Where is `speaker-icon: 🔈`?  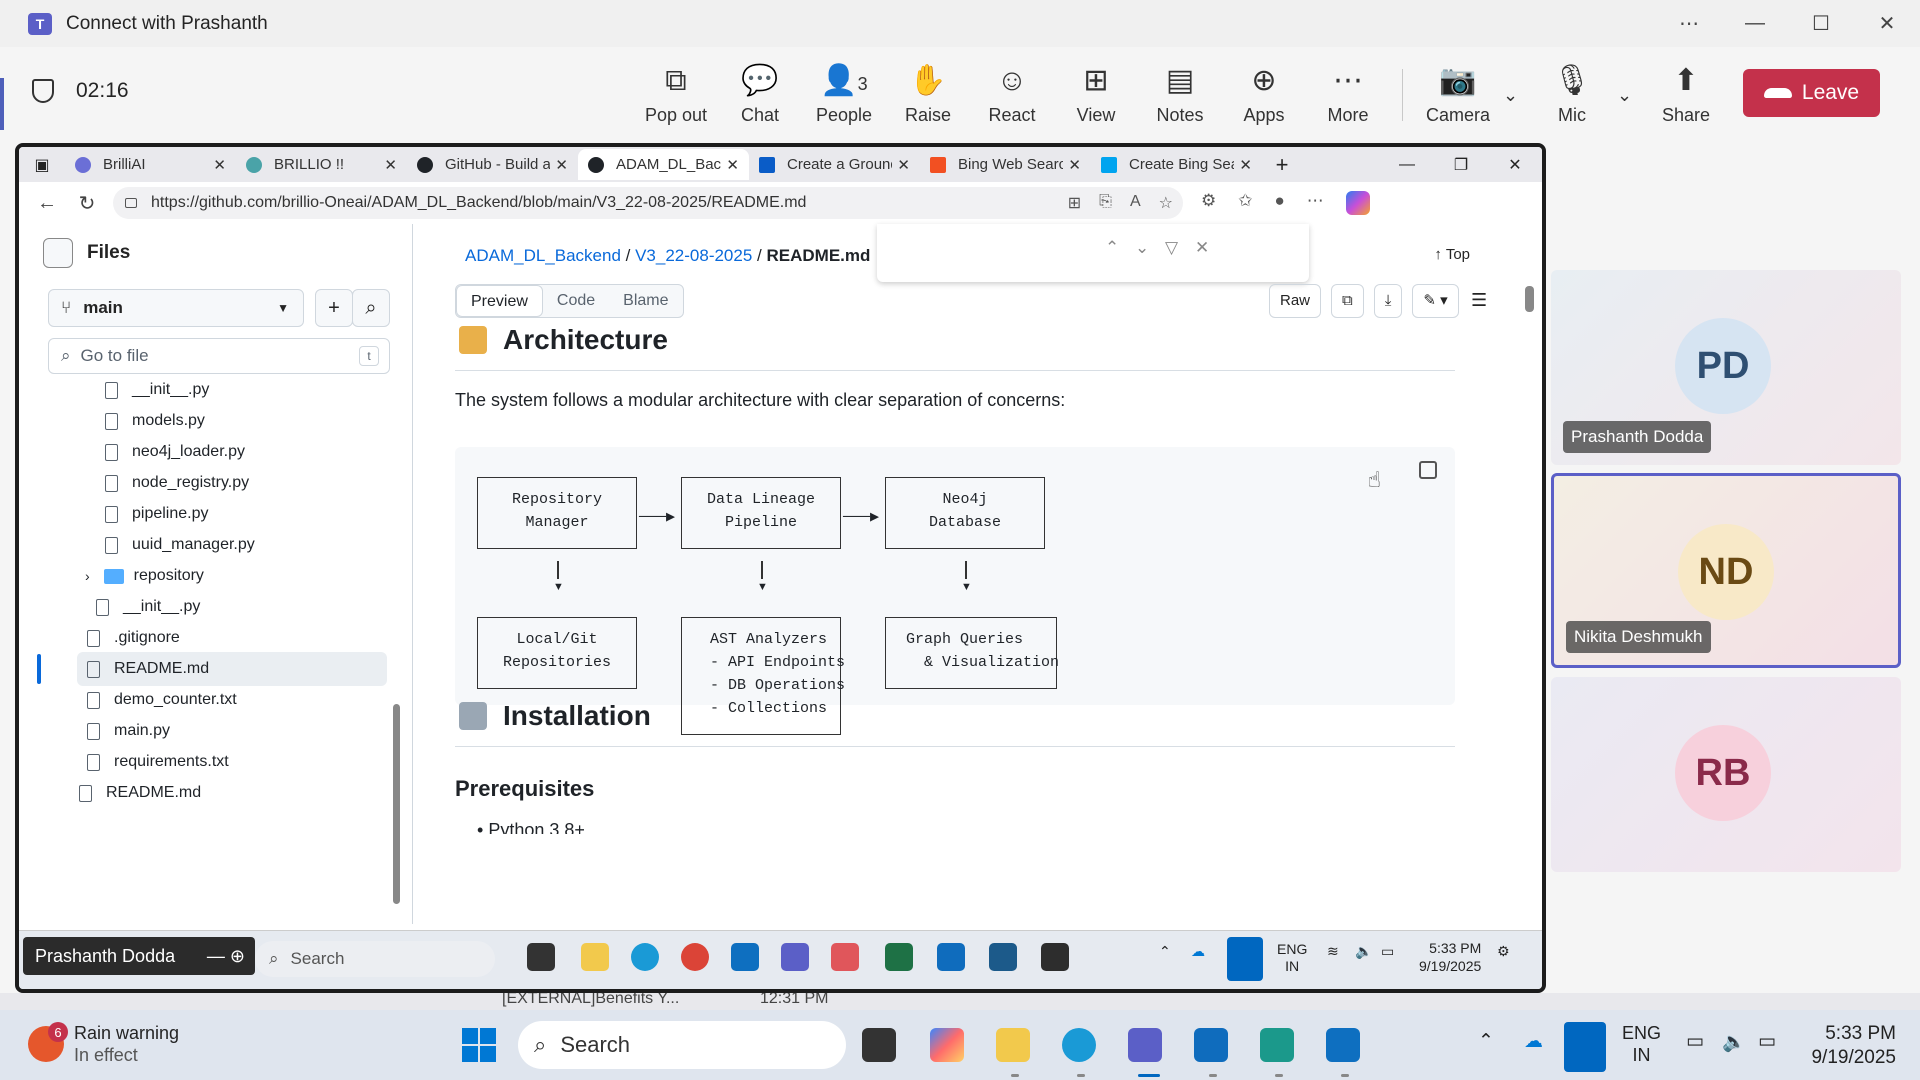
speaker-icon: 🔈 is located at coordinates (1734, 1042).